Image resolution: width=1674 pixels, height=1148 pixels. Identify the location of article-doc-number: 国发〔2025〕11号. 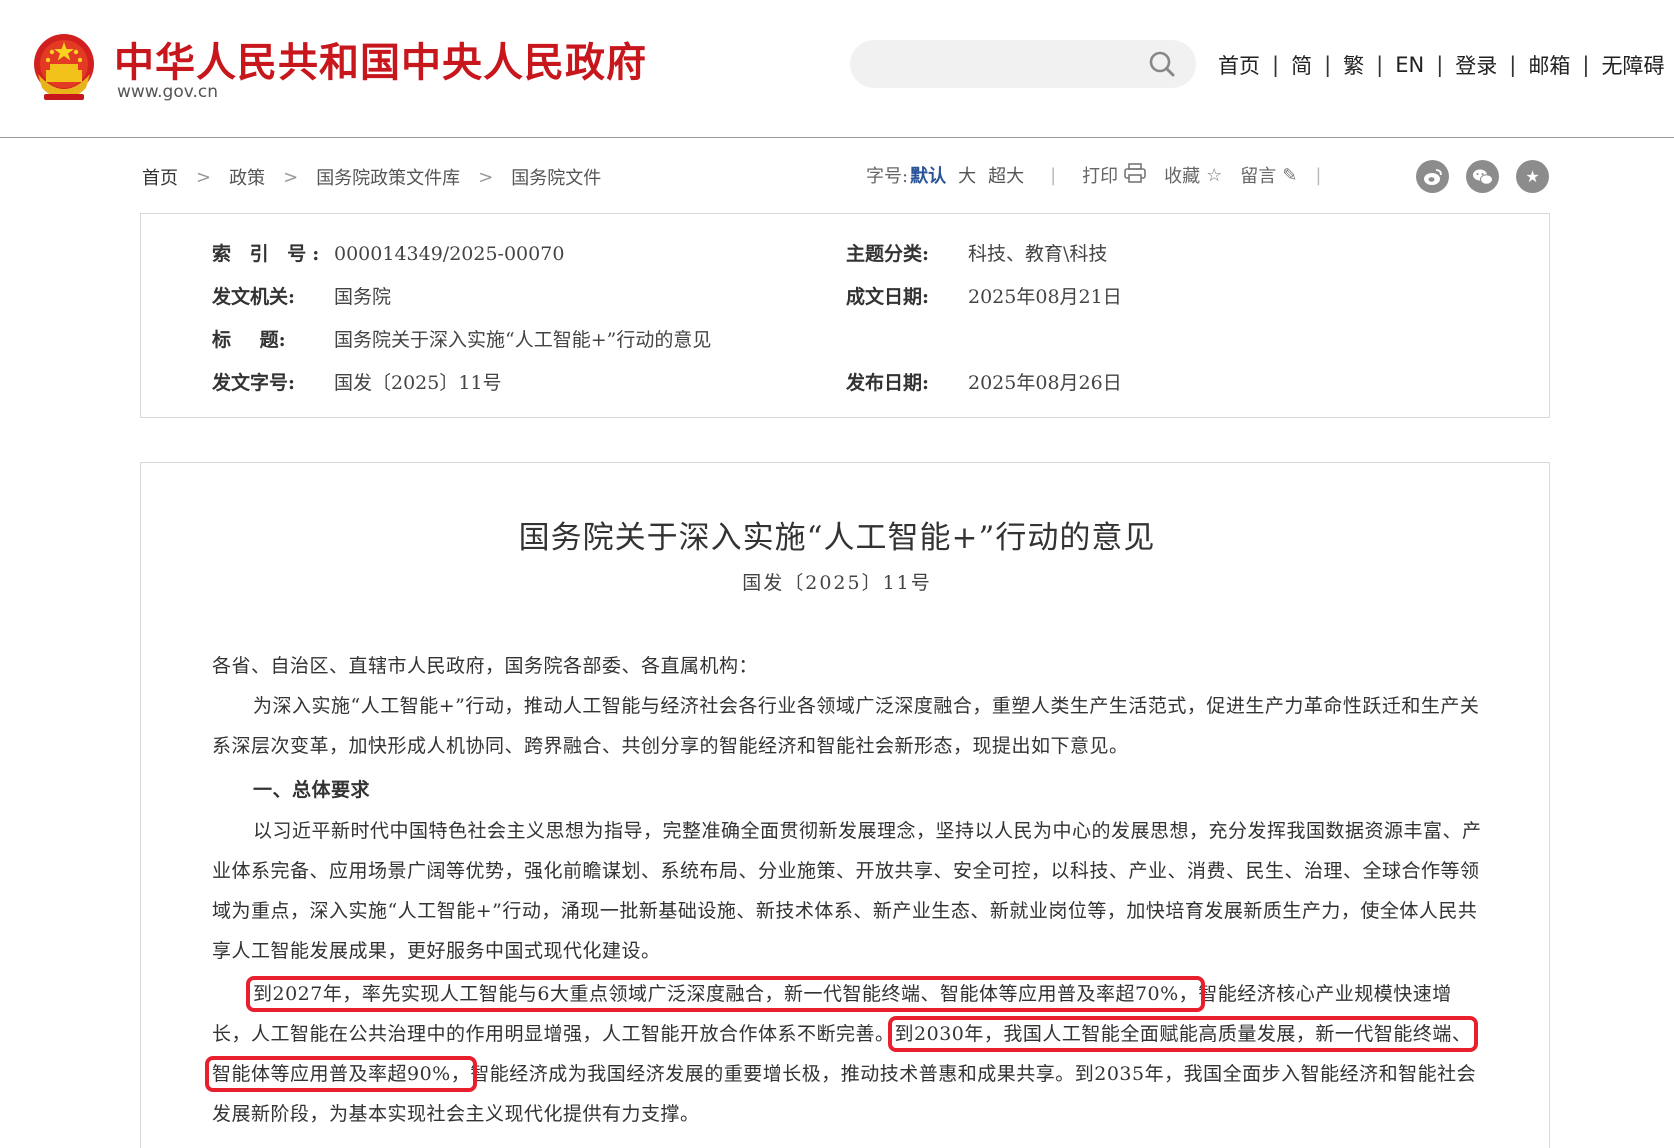
(837, 583).